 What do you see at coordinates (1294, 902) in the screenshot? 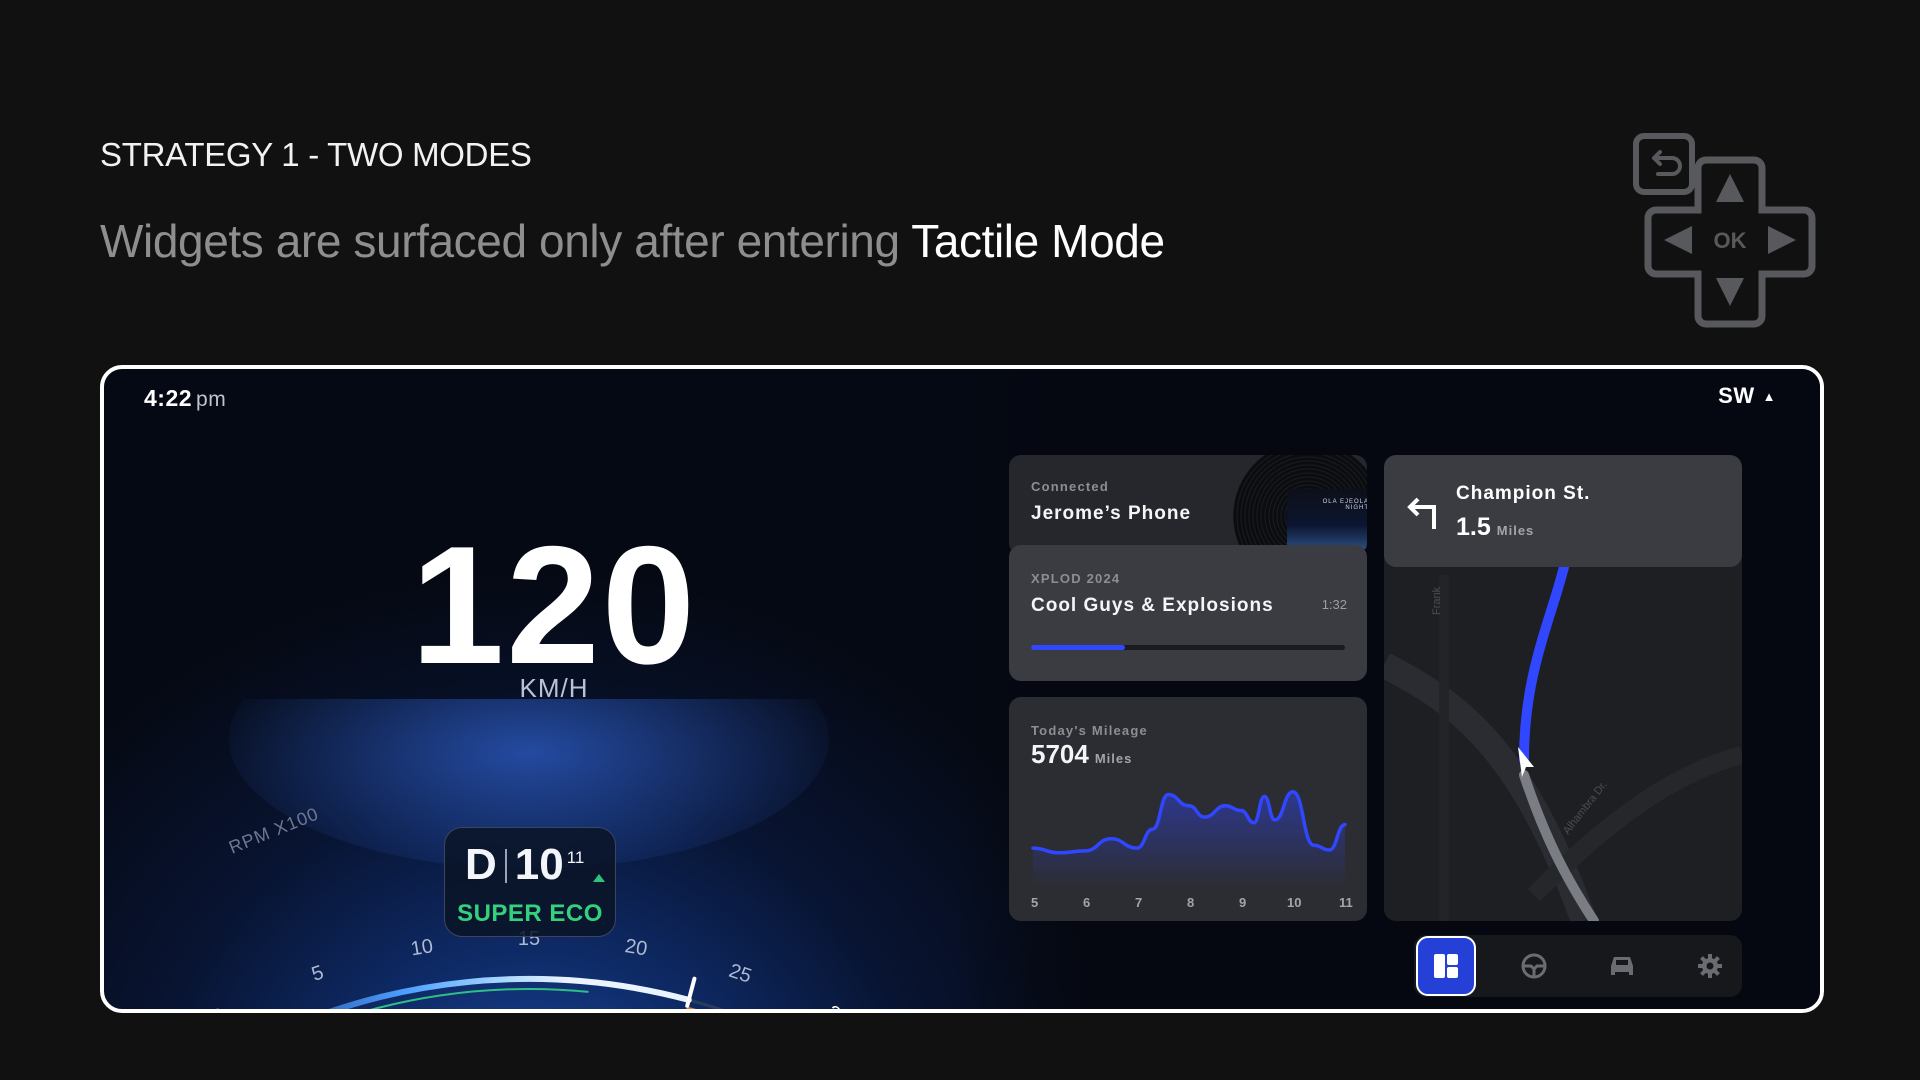
I see `mileage-x-tick: 10` at bounding box center [1294, 902].